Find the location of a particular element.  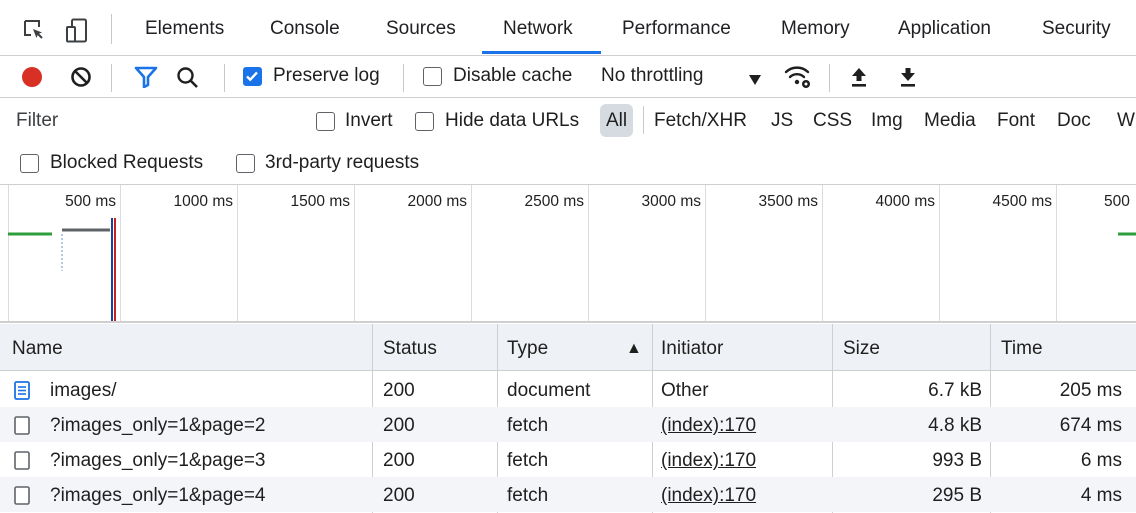

type-filter-all: All is located at coordinates (617, 120).